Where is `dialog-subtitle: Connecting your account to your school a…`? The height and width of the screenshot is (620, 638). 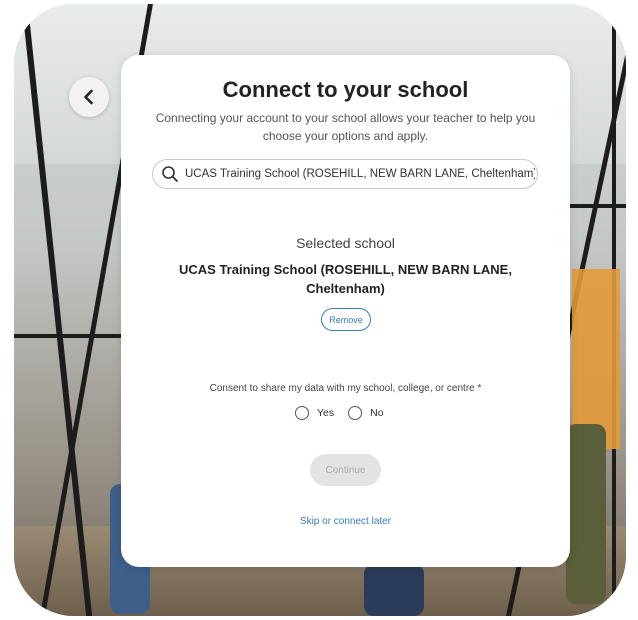 dialog-subtitle: Connecting your account to your school a… is located at coordinates (345, 127).